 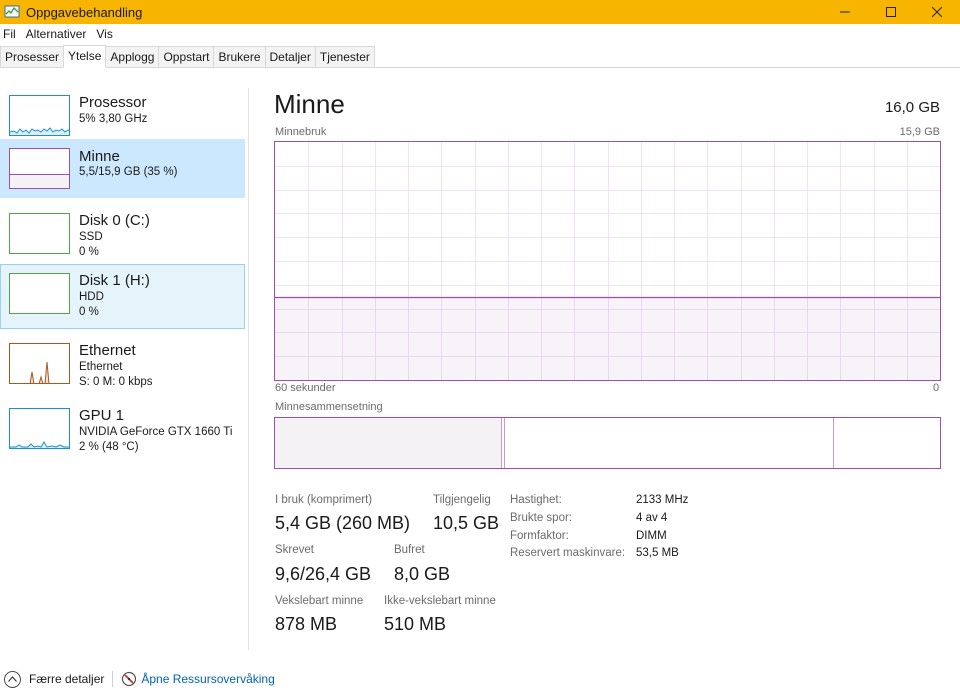 What do you see at coordinates (290, 56) in the screenshot?
I see `tab-details: Detaljer` at bounding box center [290, 56].